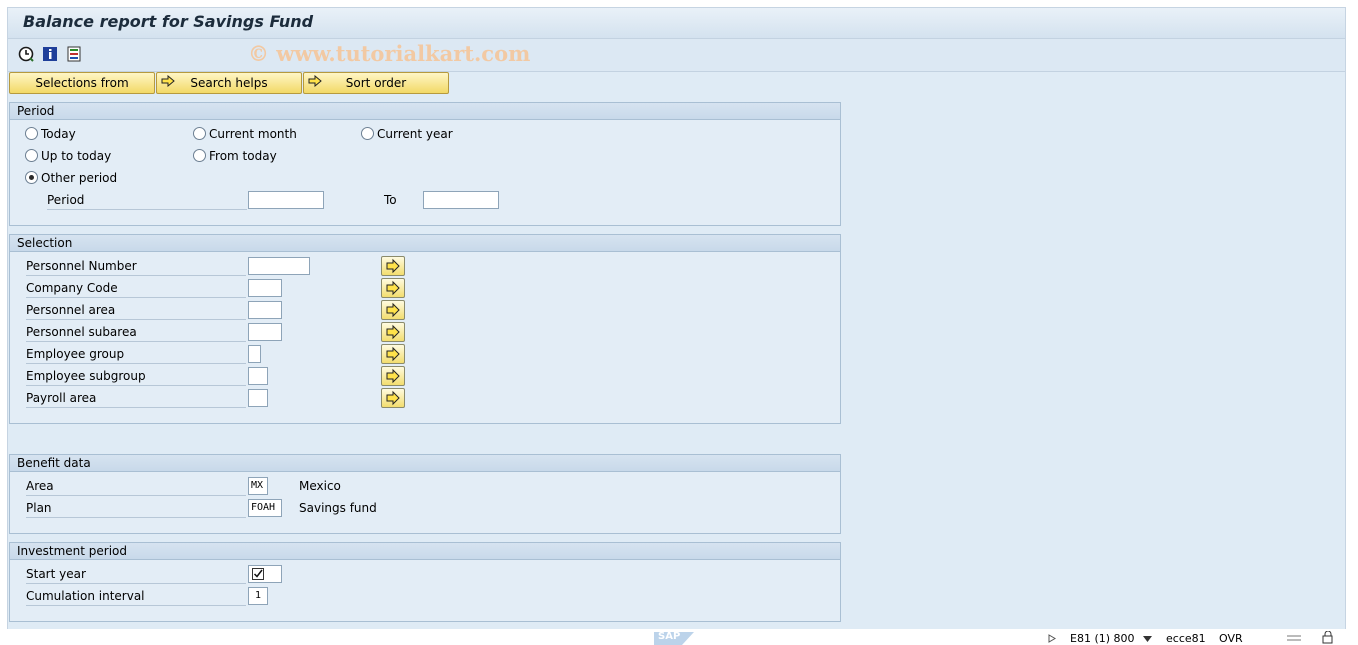  What do you see at coordinates (74, 54) in the screenshot?
I see `variants-icon` at bounding box center [74, 54].